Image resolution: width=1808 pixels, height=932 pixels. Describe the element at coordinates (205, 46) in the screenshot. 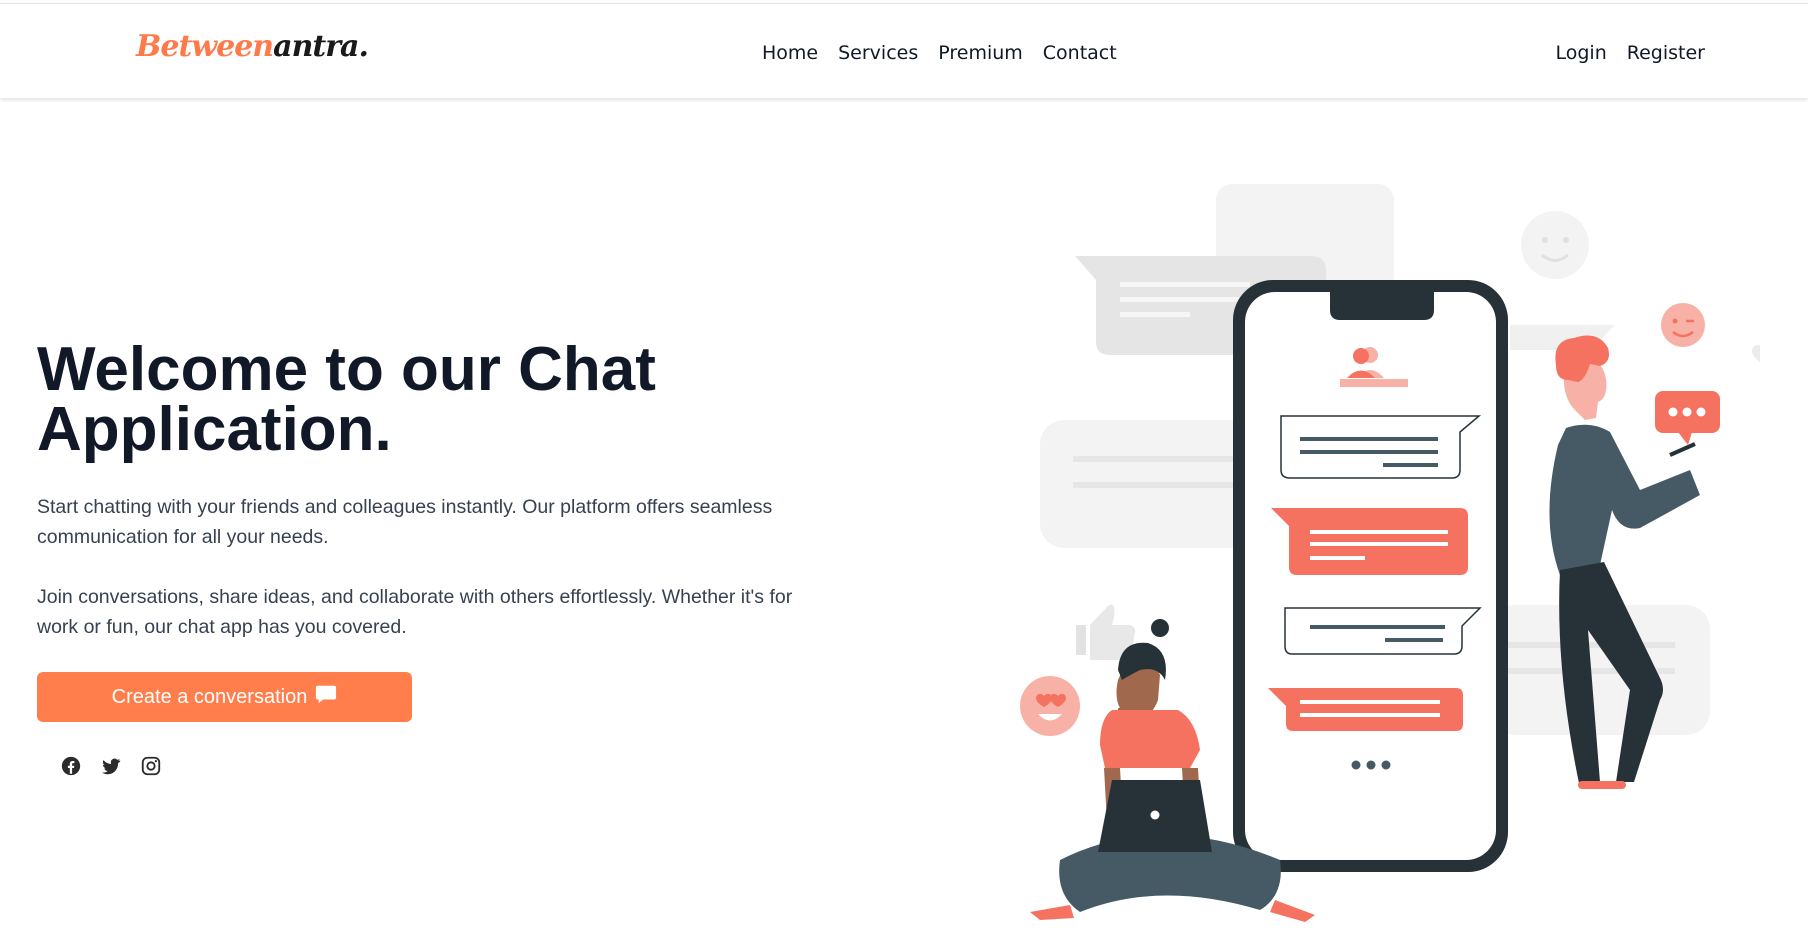

I see `logo-part-1: Between` at that location.